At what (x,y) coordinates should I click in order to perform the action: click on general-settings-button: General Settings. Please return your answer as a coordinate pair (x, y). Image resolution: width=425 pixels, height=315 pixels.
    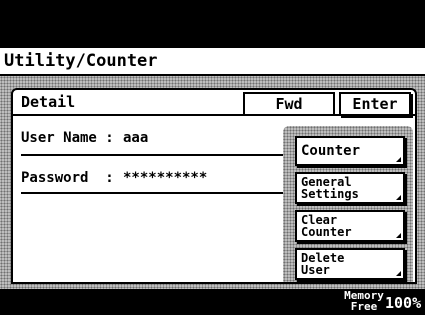
    Looking at the image, I should click on (350, 188).